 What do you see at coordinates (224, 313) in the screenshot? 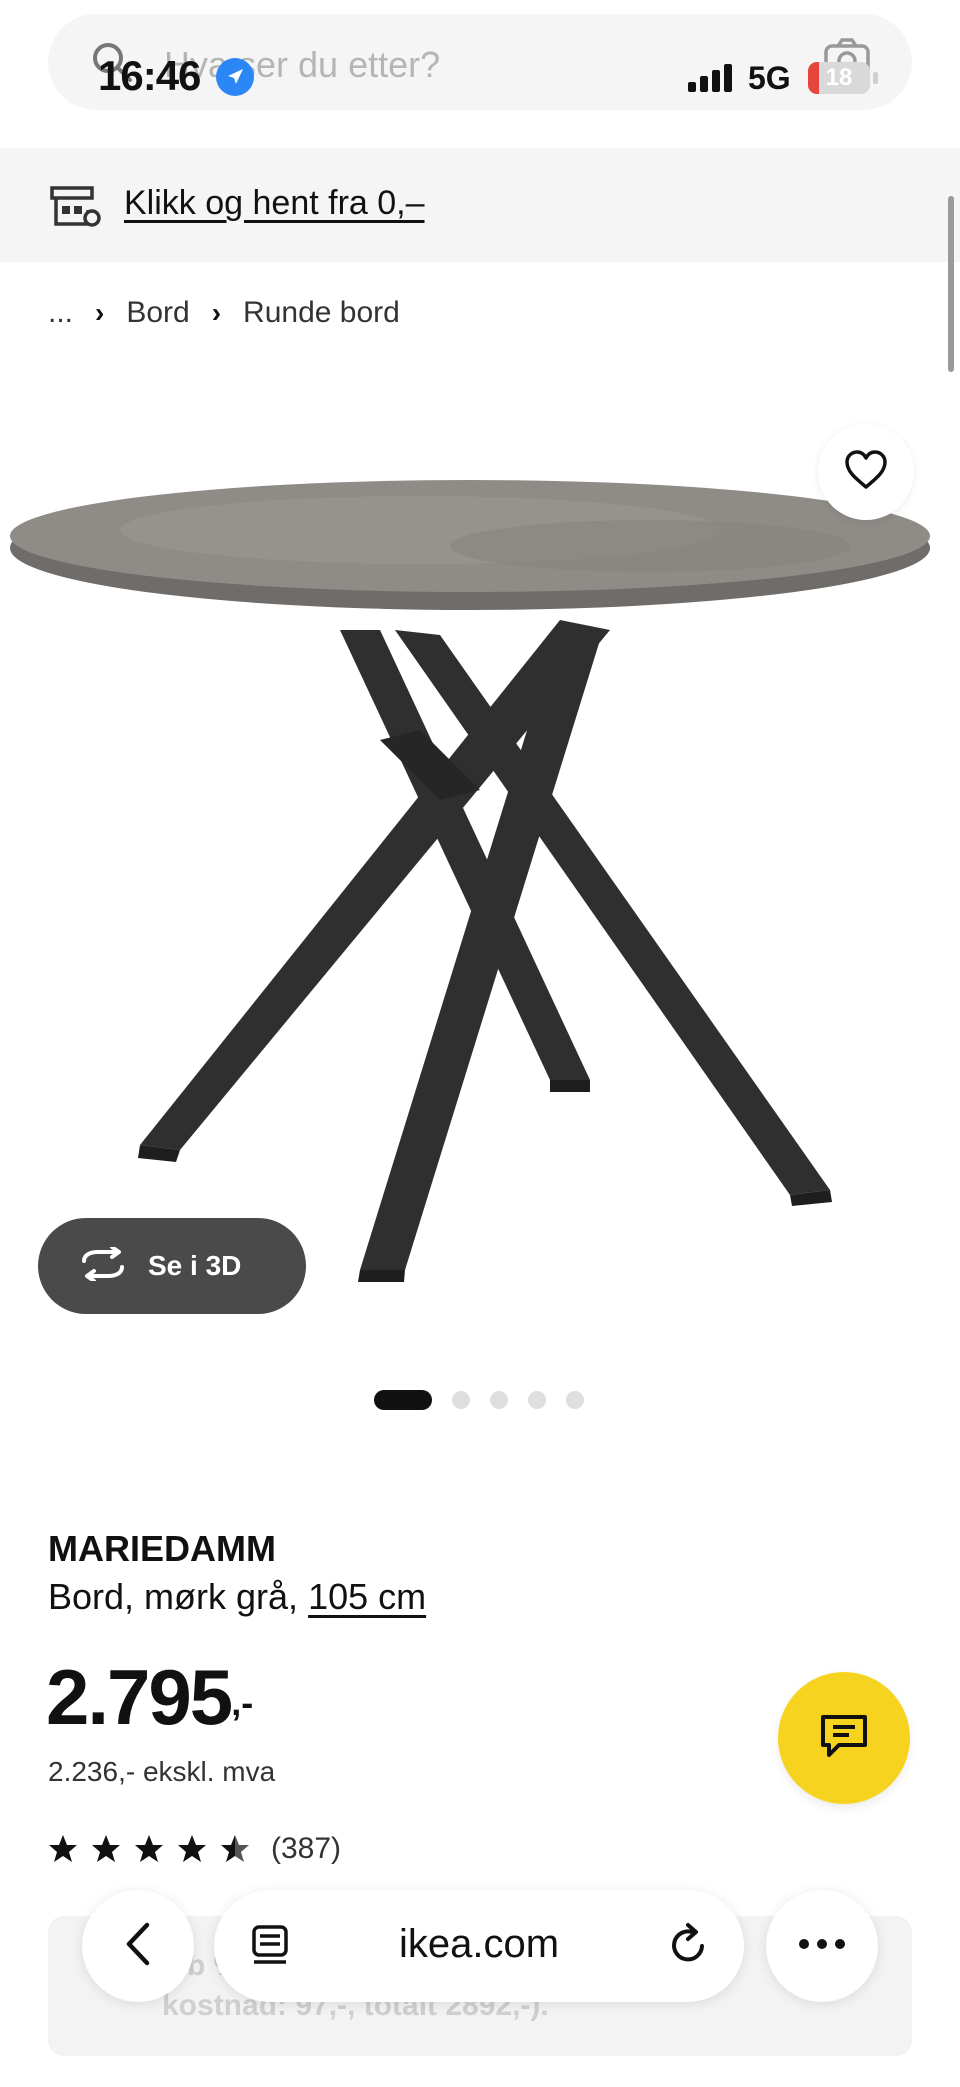
I see `breadcrumb: ... › Bord › Runde bord` at bounding box center [224, 313].